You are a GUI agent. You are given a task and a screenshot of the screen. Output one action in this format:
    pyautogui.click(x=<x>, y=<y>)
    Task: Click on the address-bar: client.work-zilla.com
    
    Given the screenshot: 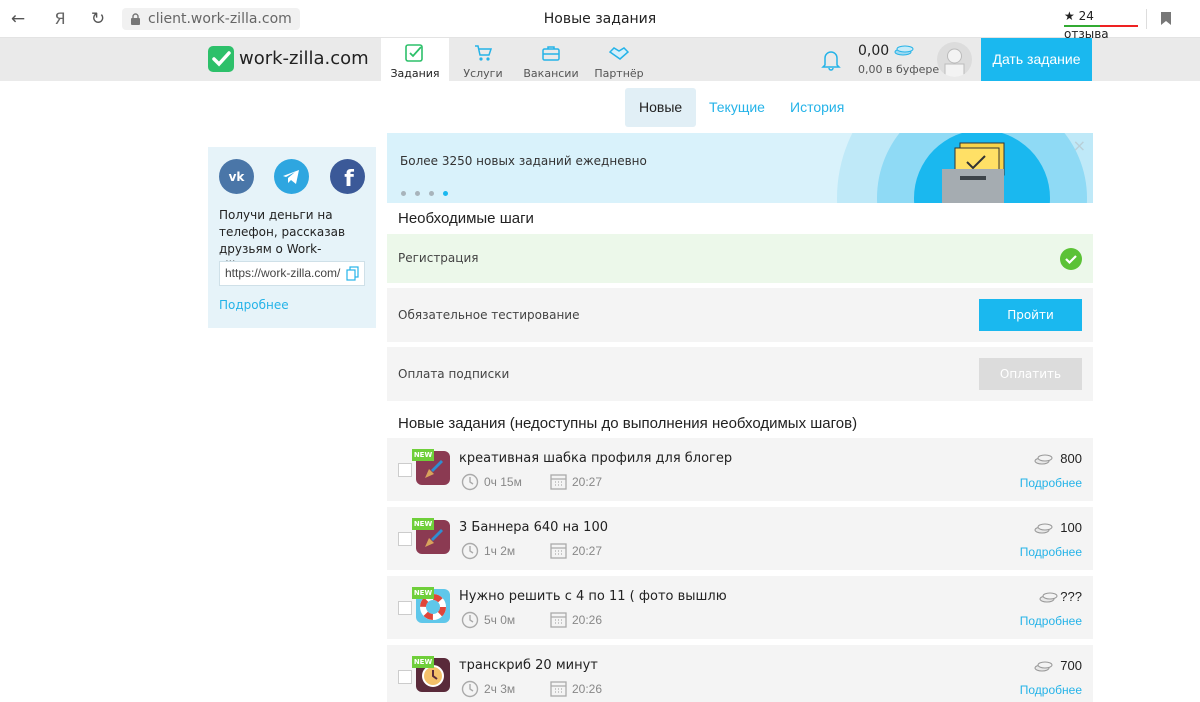 What is the action you would take?
    pyautogui.click(x=211, y=19)
    